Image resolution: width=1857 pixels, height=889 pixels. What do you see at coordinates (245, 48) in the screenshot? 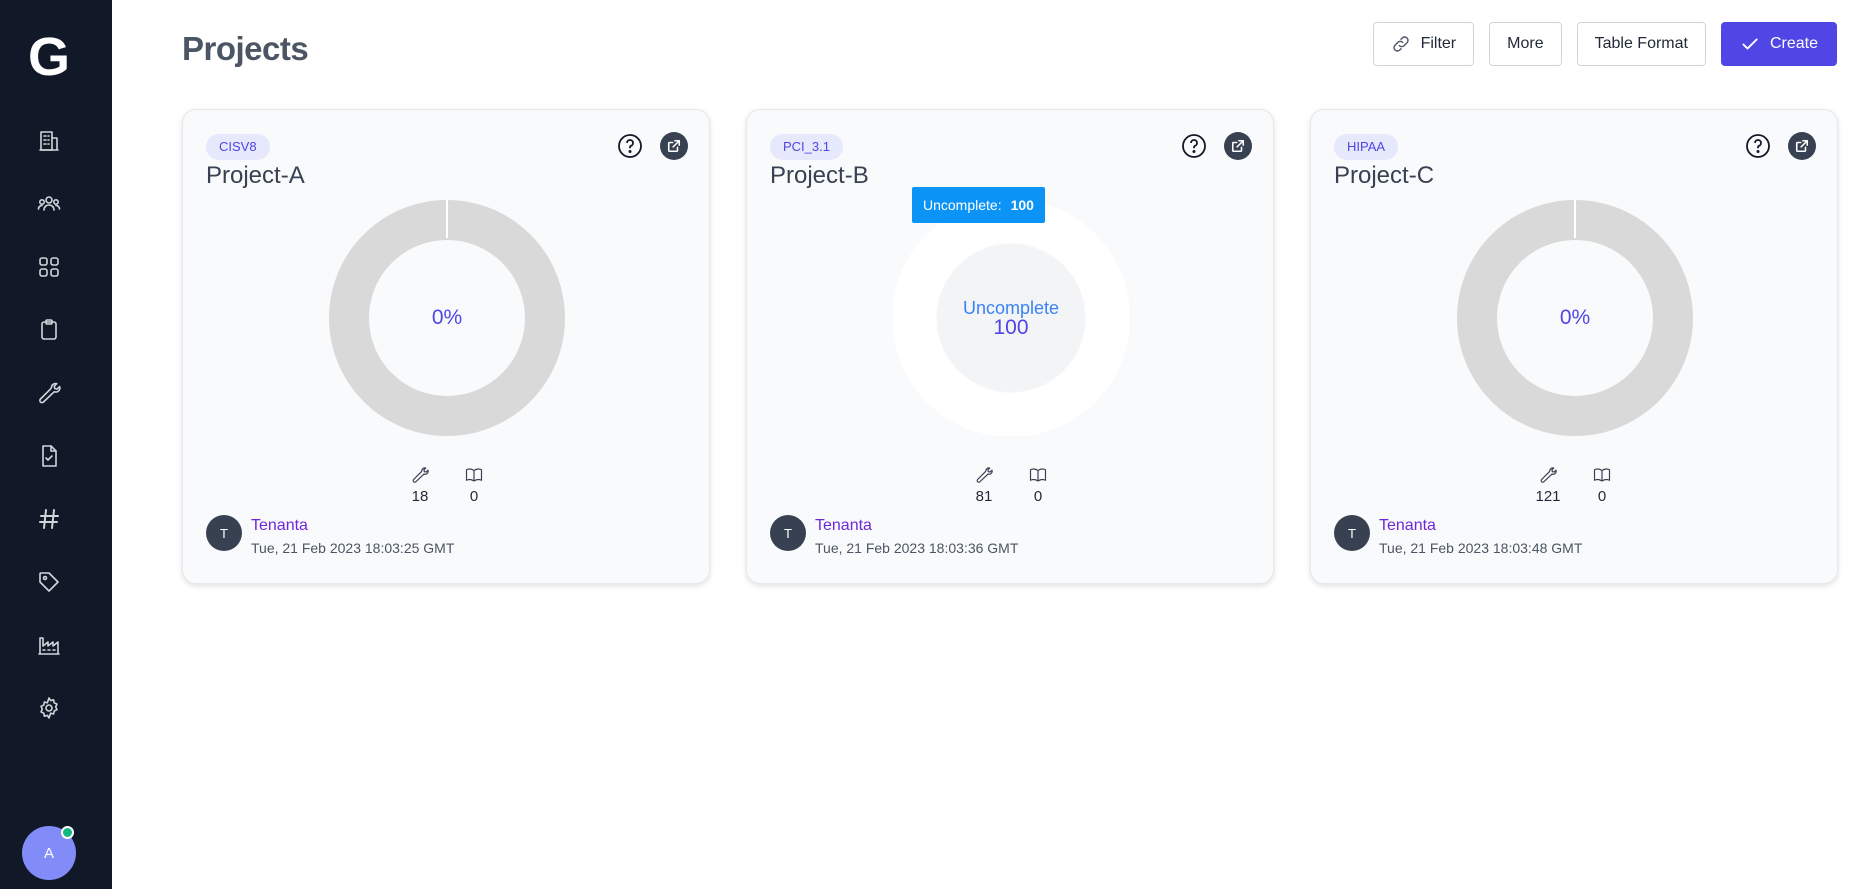
I see `page-title: Projects` at bounding box center [245, 48].